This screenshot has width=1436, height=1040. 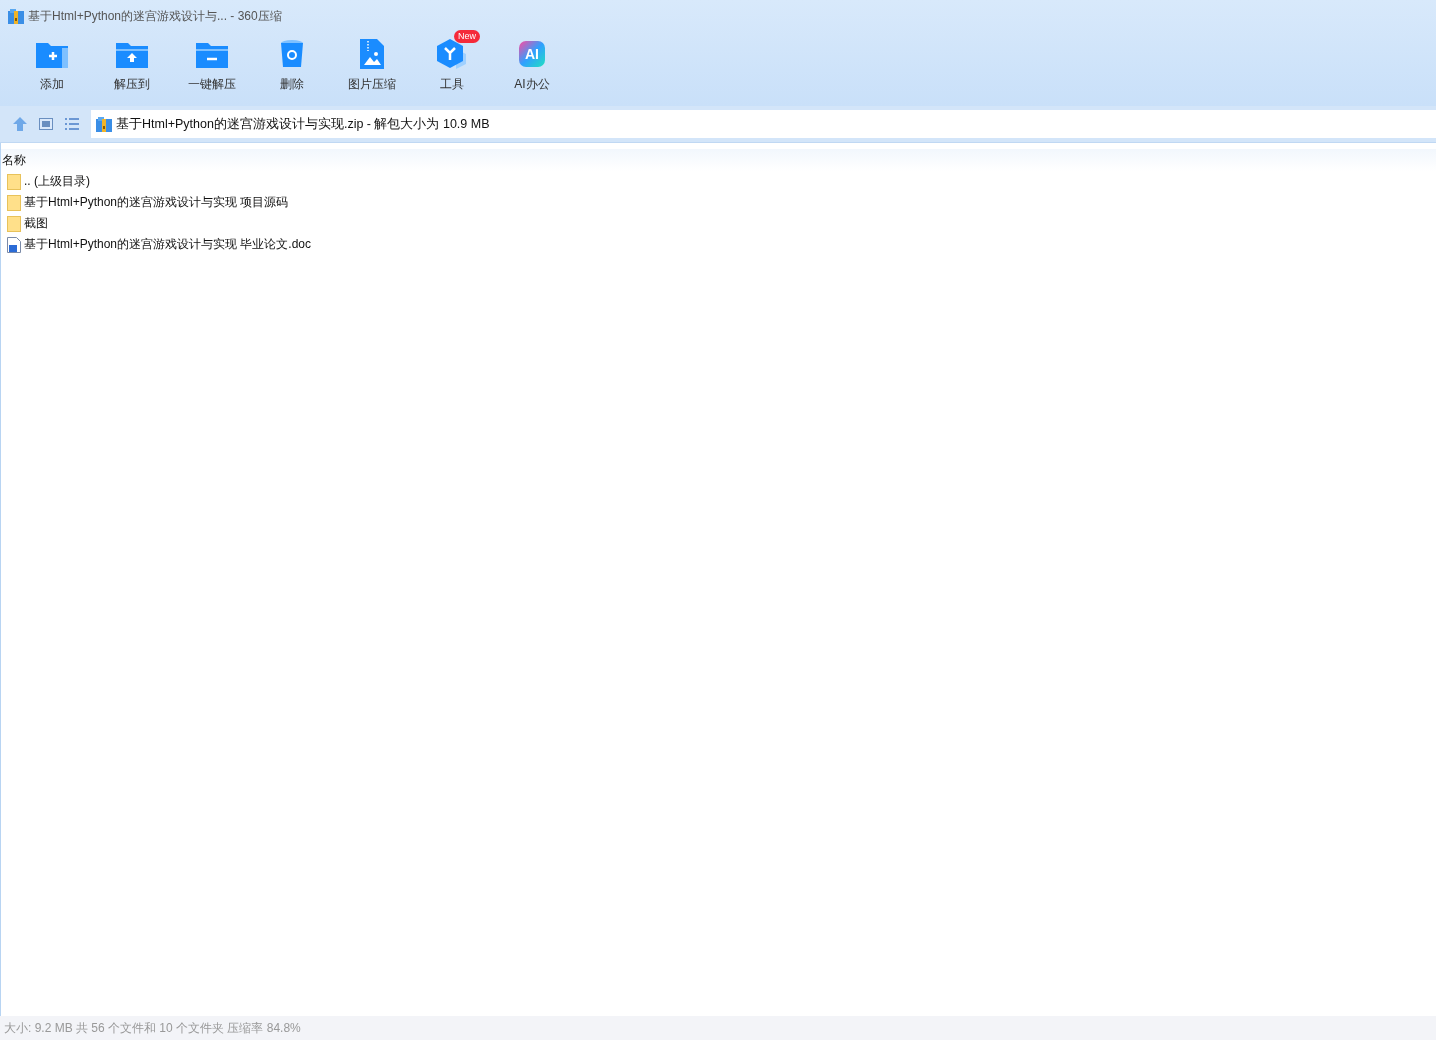 I want to click on file-row: .. (上级目录), so click(x=718, y=181).